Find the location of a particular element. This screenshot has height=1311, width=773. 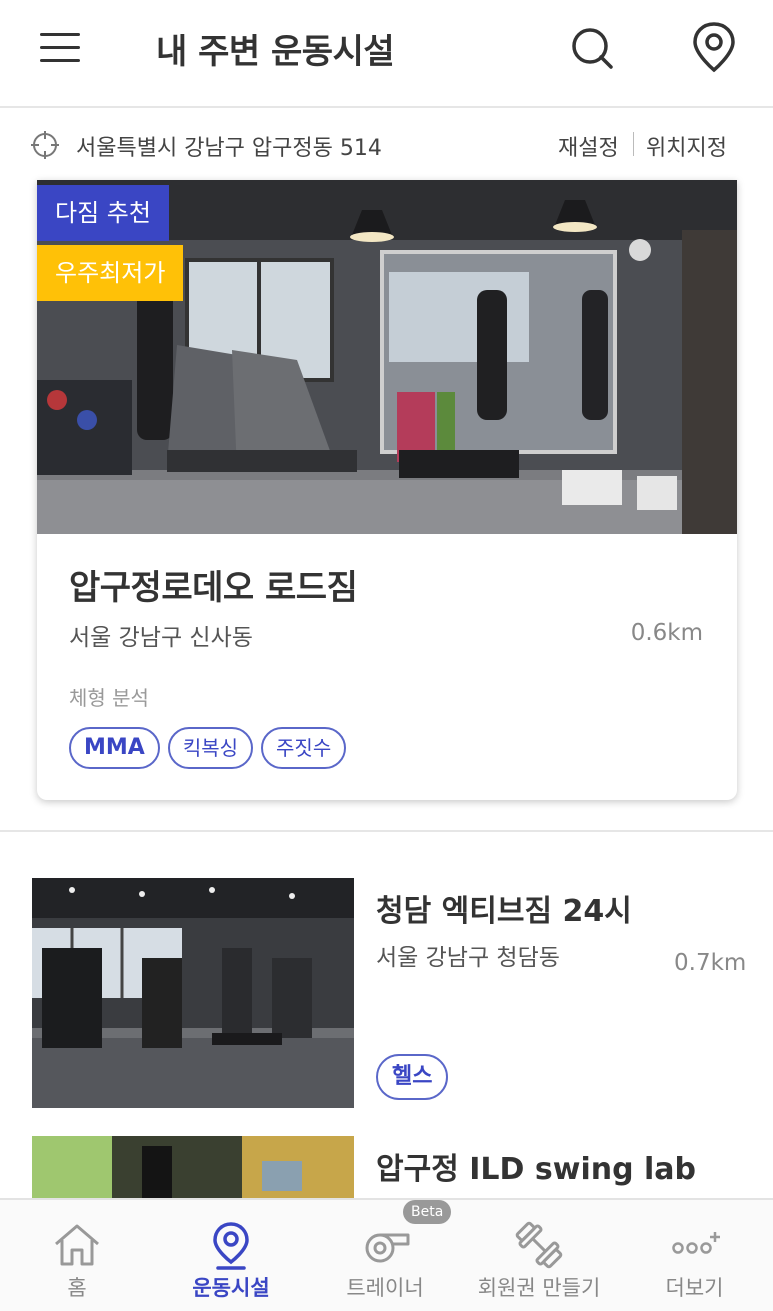

gym-extra-service: 체형 분석 is located at coordinates (109, 698).